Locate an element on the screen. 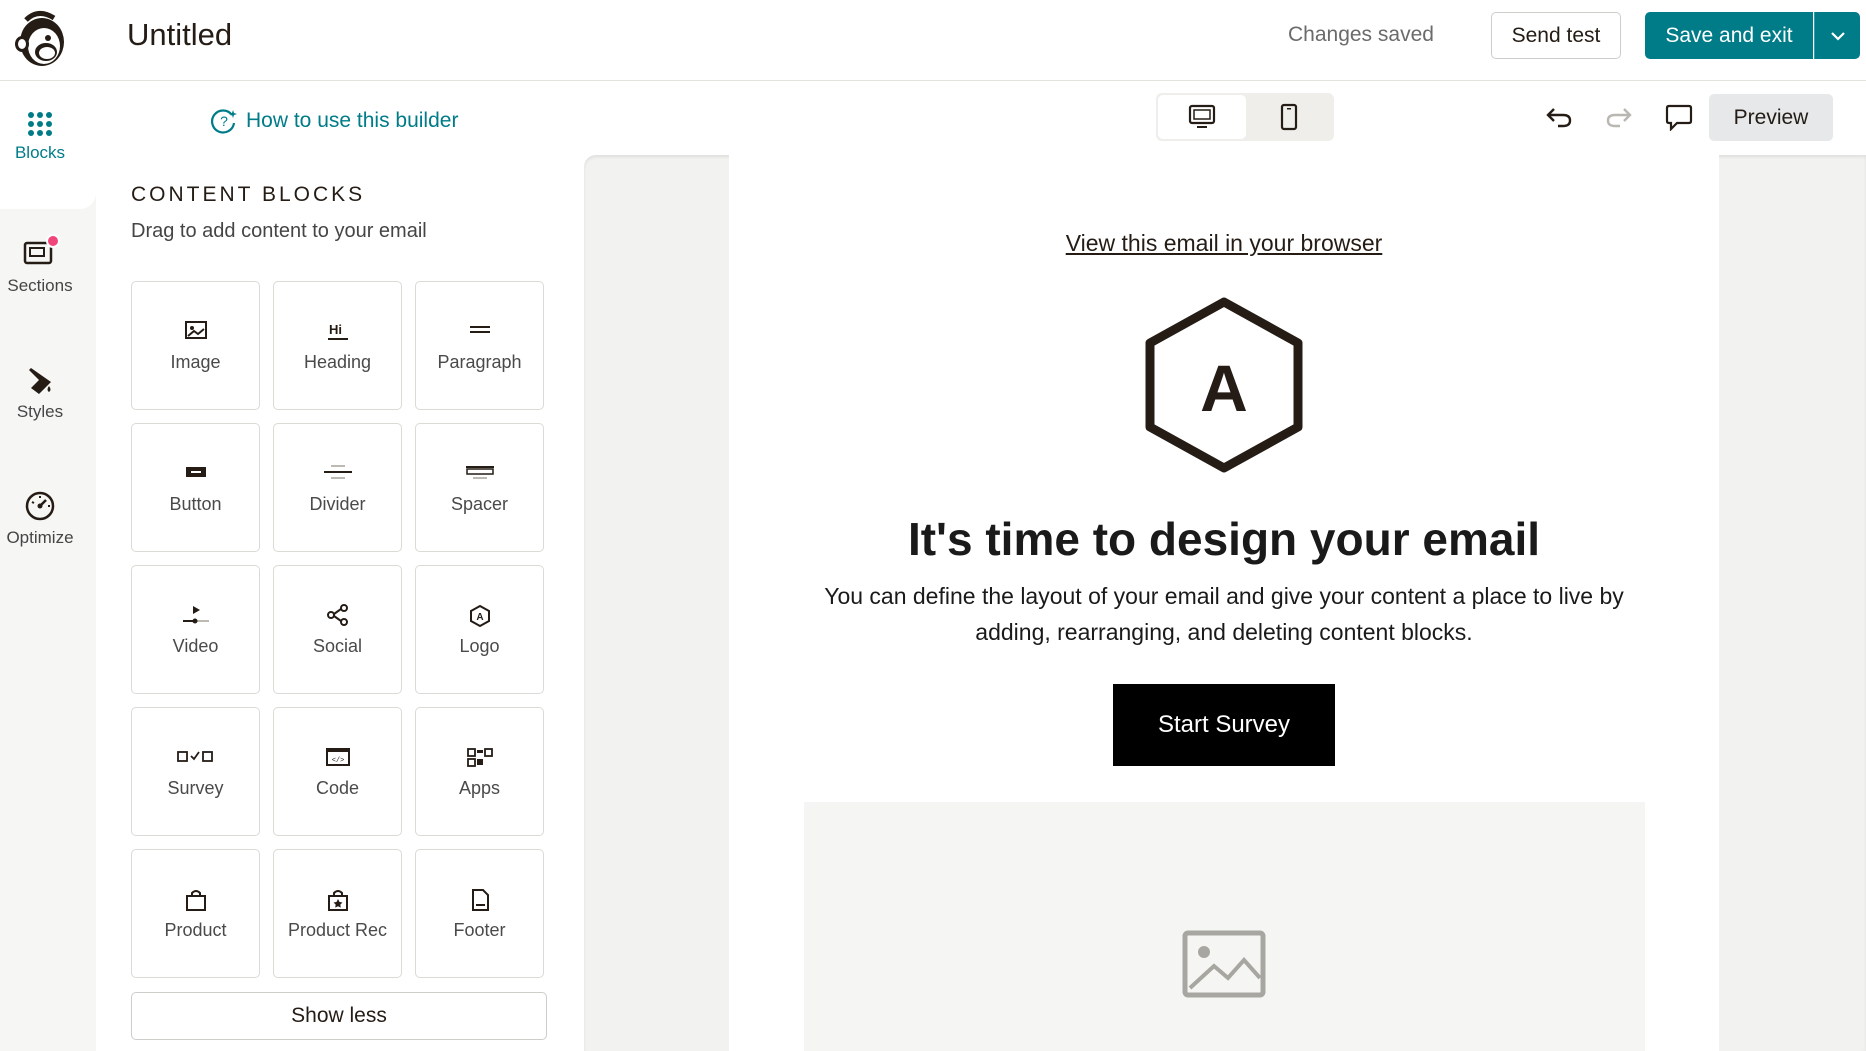 The image size is (1866, 1051). redo-icon is located at coordinates (1619, 118).